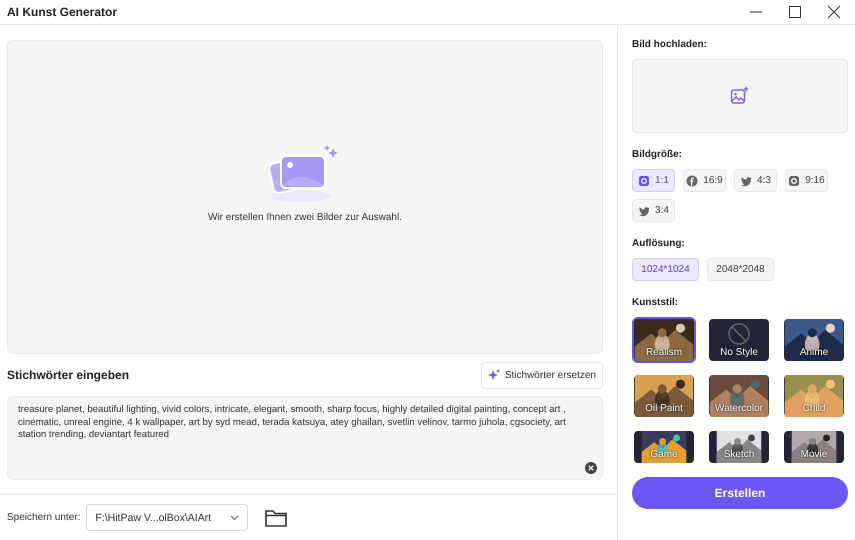 The image size is (855, 540). What do you see at coordinates (664, 396) in the screenshot?
I see `style-option: Oil Paint` at bounding box center [664, 396].